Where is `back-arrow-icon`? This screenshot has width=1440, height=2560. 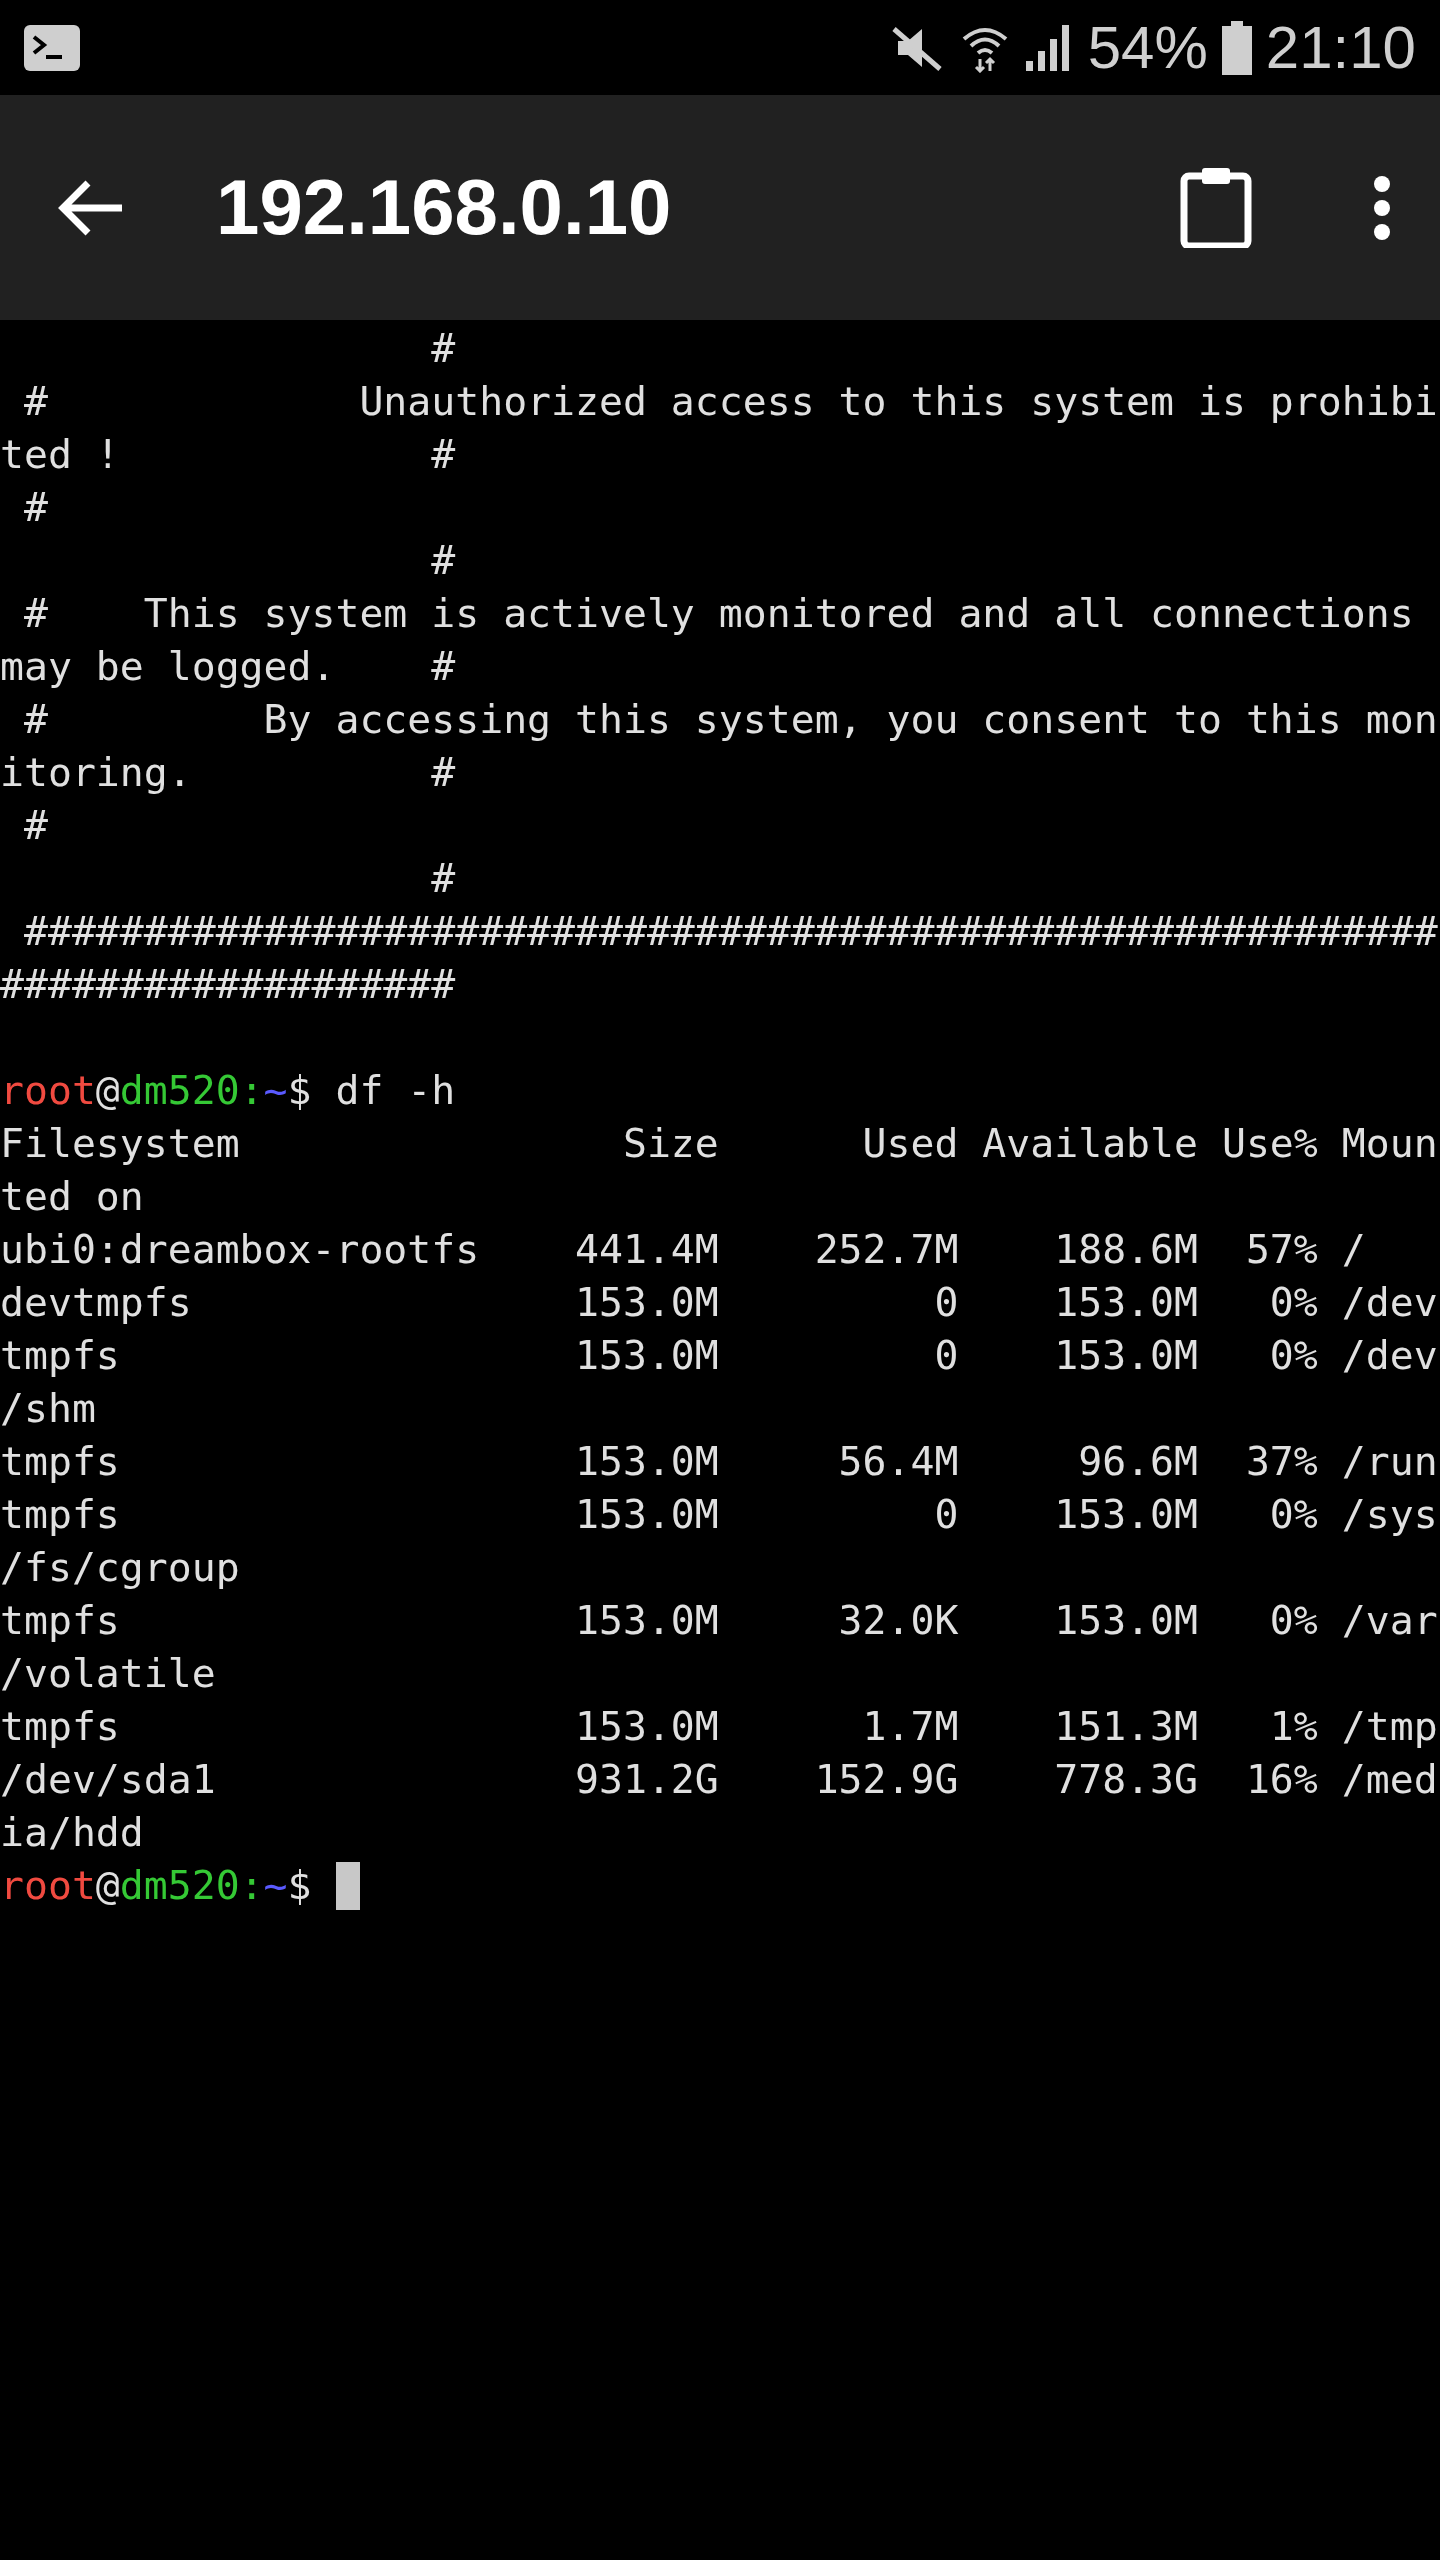 back-arrow-icon is located at coordinates (91, 207).